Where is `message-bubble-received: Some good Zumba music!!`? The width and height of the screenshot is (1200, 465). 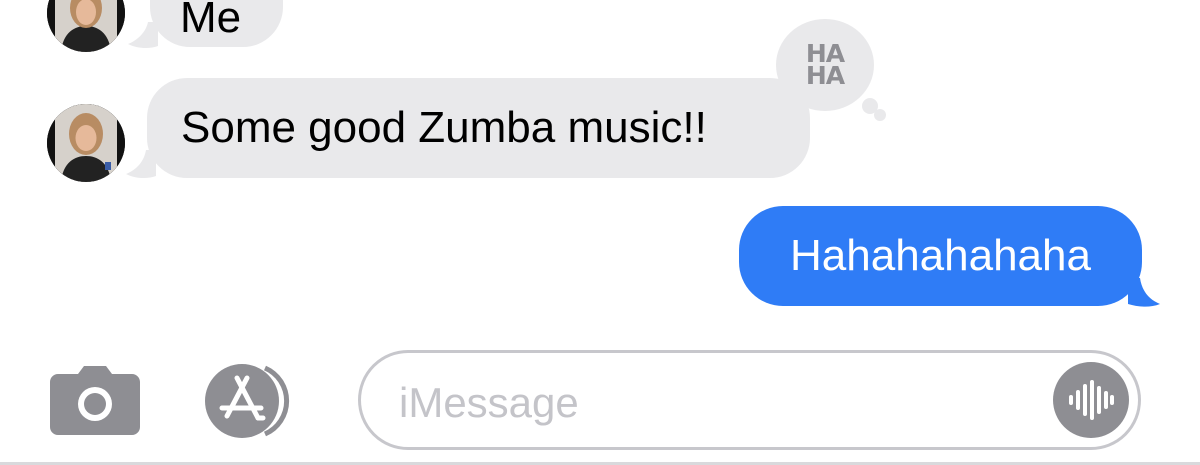 message-bubble-received: Some good Zumba music!! is located at coordinates (478, 128).